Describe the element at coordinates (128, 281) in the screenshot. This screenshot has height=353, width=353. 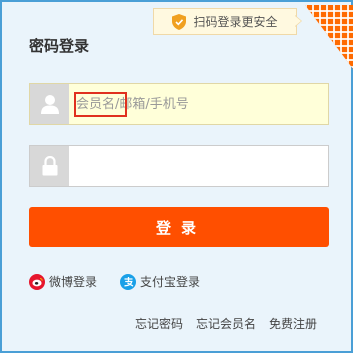
I see `alipay-icon` at that location.